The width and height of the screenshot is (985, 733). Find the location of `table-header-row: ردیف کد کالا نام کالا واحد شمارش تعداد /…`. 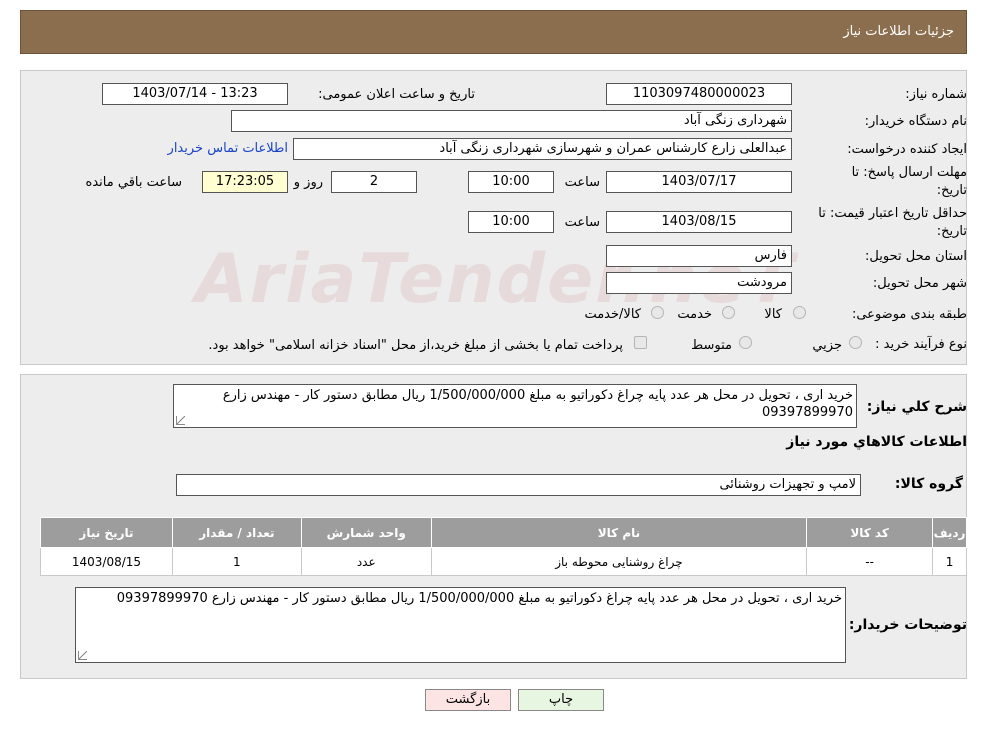

table-header-row: ردیف کد کالا نام کالا واحد شمارش تعداد /… is located at coordinates (503, 532).